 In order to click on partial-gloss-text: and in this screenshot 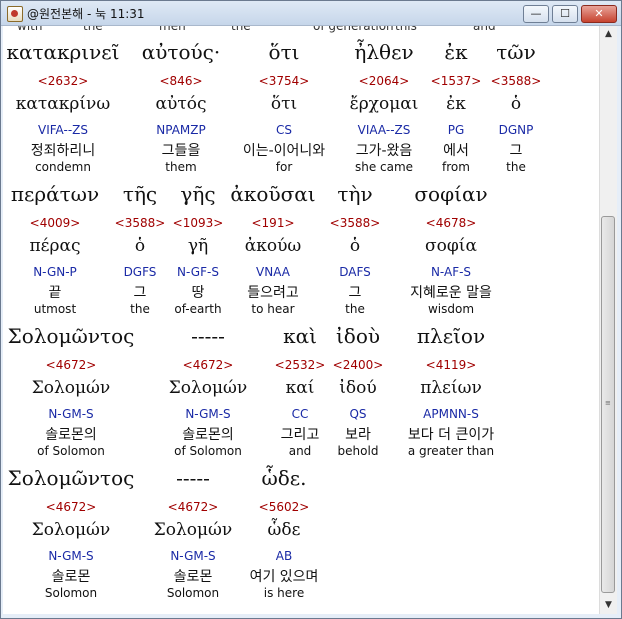, I will do `click(484, 29)`.